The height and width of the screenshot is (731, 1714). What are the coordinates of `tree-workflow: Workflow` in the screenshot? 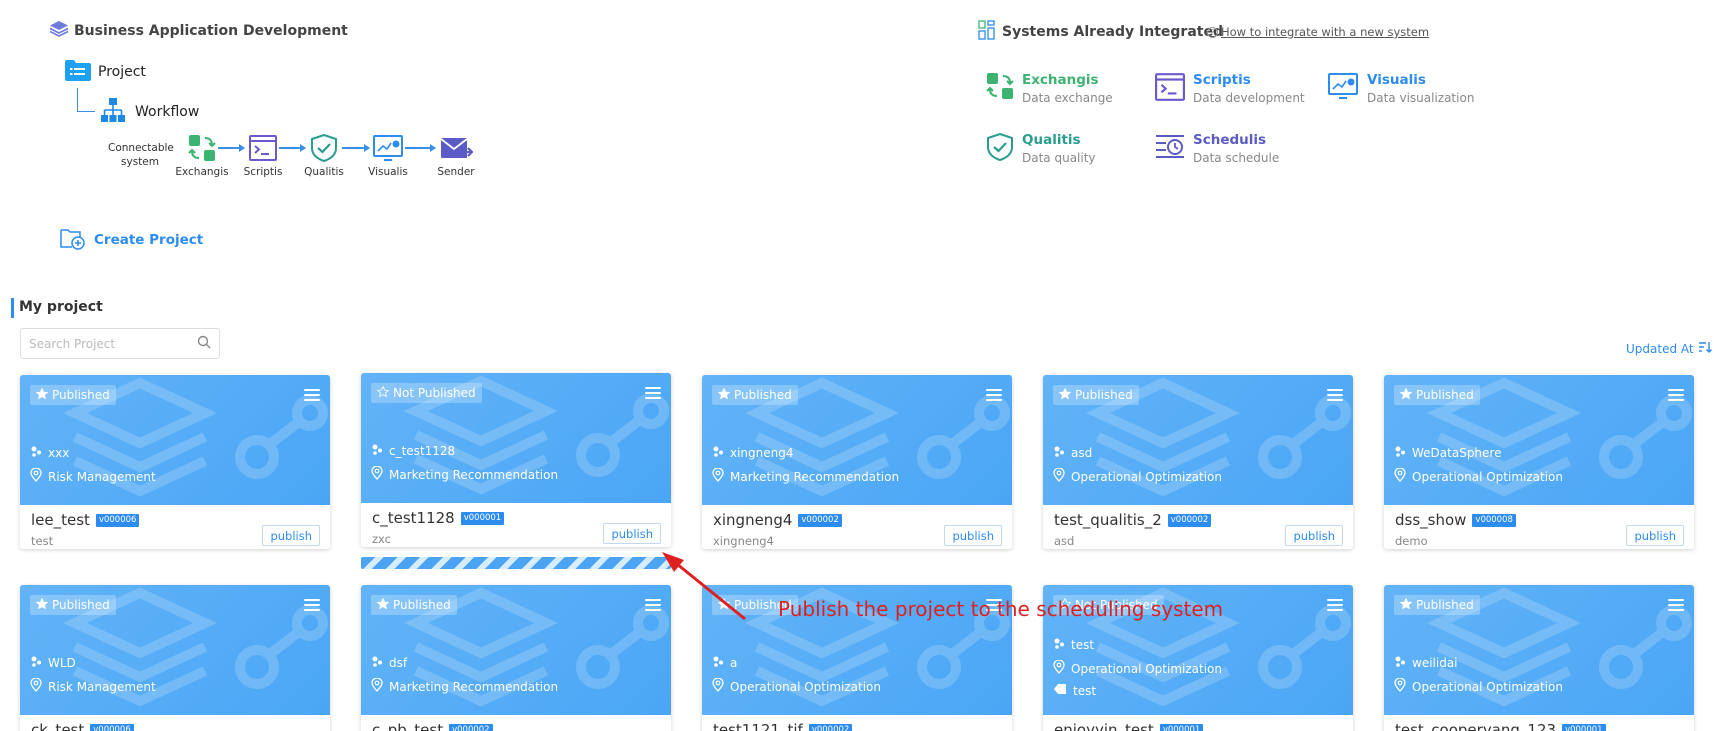 It's located at (149, 112).